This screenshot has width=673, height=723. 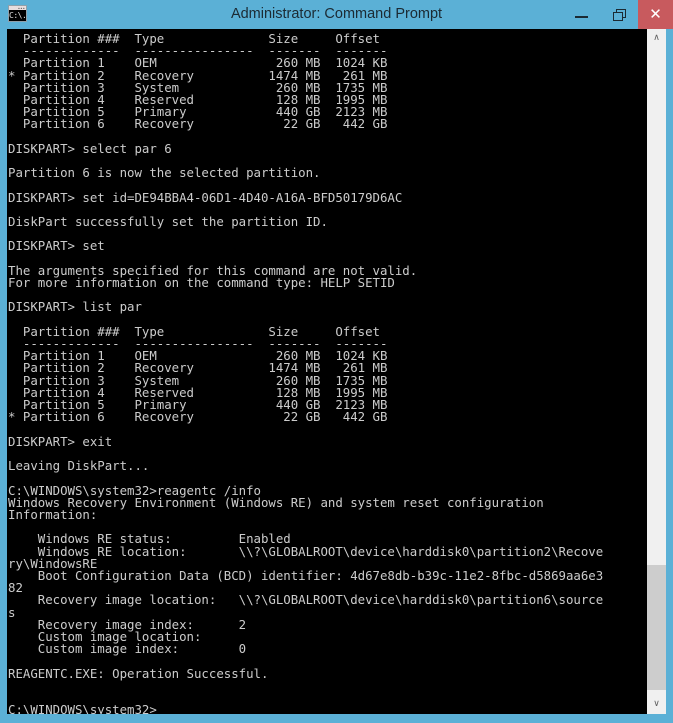 I want to click on scrollbar-thumb, so click(x=656, y=627).